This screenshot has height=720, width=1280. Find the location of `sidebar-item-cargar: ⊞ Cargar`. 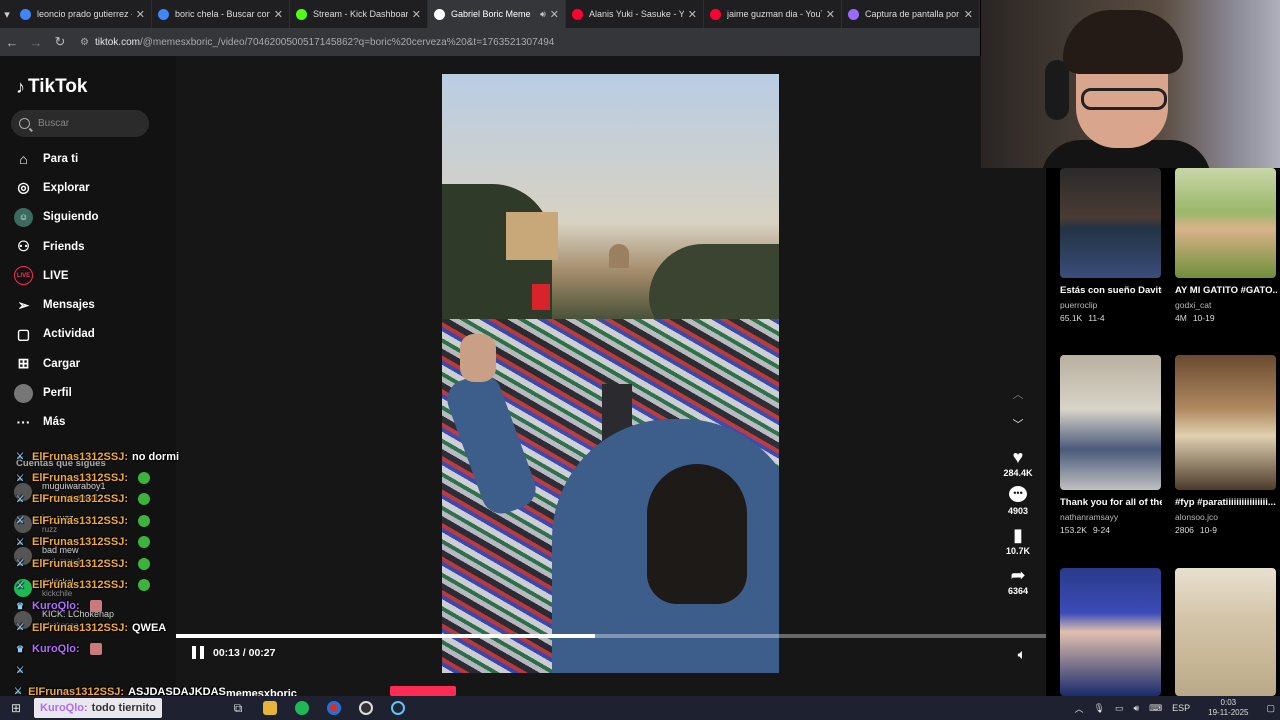

sidebar-item-cargar: ⊞ Cargar is located at coordinates (94, 363).